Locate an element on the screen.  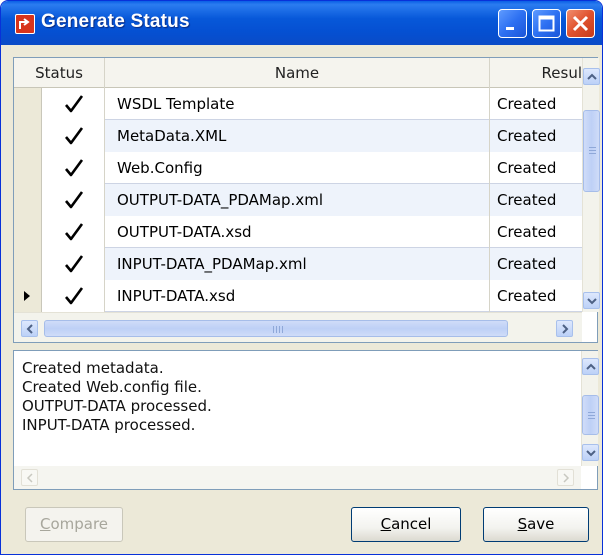
table-row: INPUT-DATA.xsd Created is located at coordinates (298, 296).